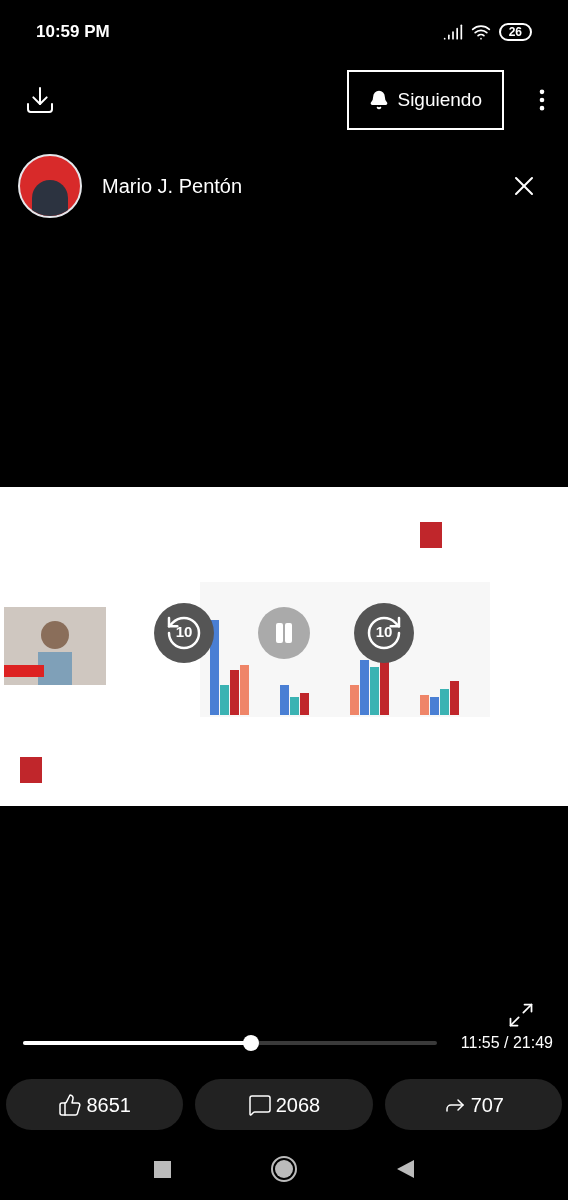 This screenshot has height=1200, width=568. I want to click on author-name: Mario J. Pentón, so click(305, 186).